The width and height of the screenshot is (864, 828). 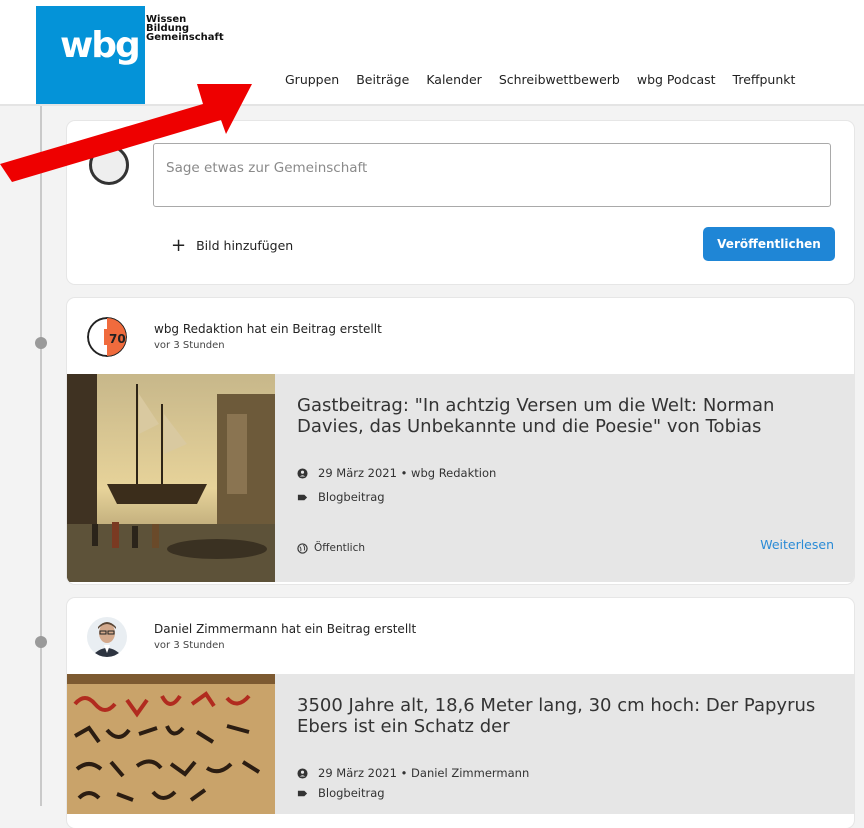 I want to click on author-avatar, so click(x=107, y=637).